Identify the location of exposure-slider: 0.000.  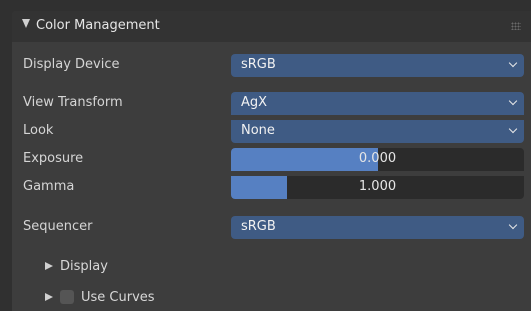
(377, 159).